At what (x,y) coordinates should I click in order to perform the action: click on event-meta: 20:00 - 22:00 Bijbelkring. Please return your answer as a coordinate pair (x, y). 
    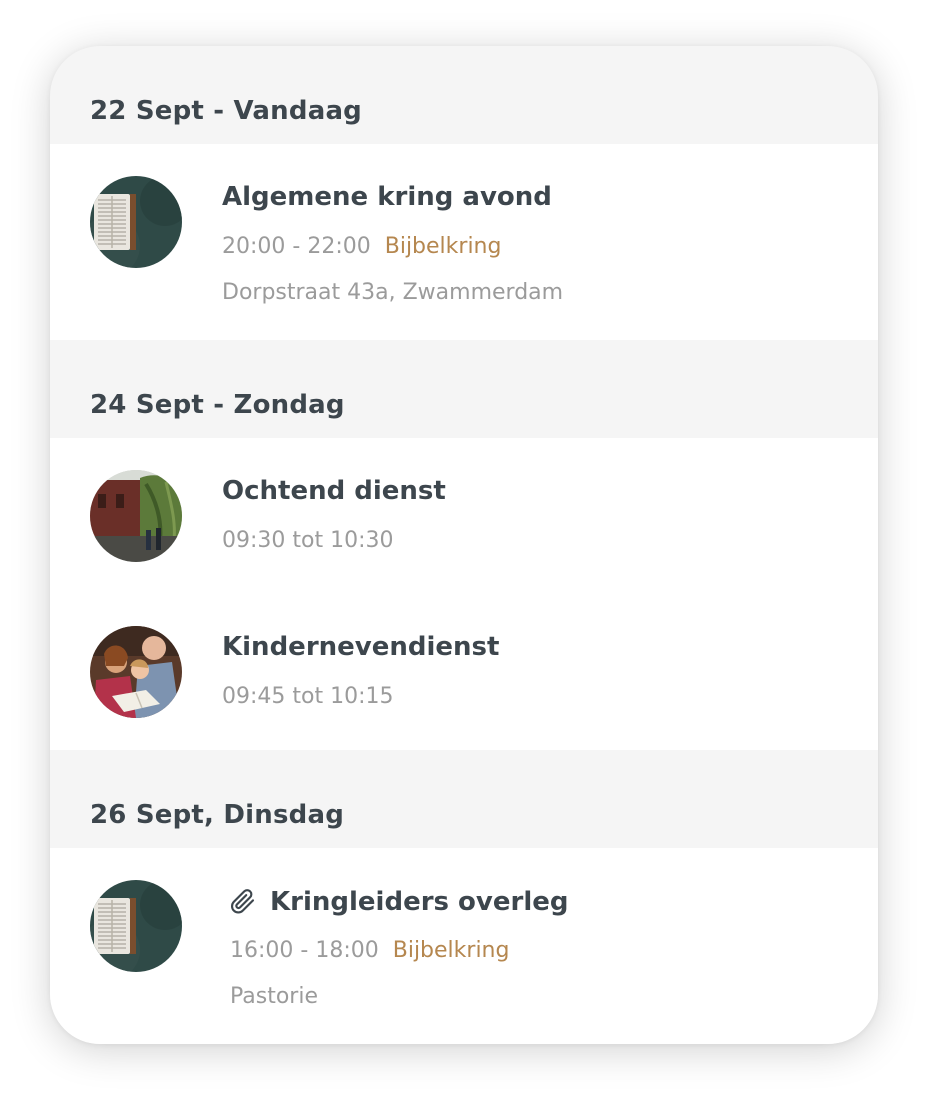
    Looking at the image, I should click on (361, 246).